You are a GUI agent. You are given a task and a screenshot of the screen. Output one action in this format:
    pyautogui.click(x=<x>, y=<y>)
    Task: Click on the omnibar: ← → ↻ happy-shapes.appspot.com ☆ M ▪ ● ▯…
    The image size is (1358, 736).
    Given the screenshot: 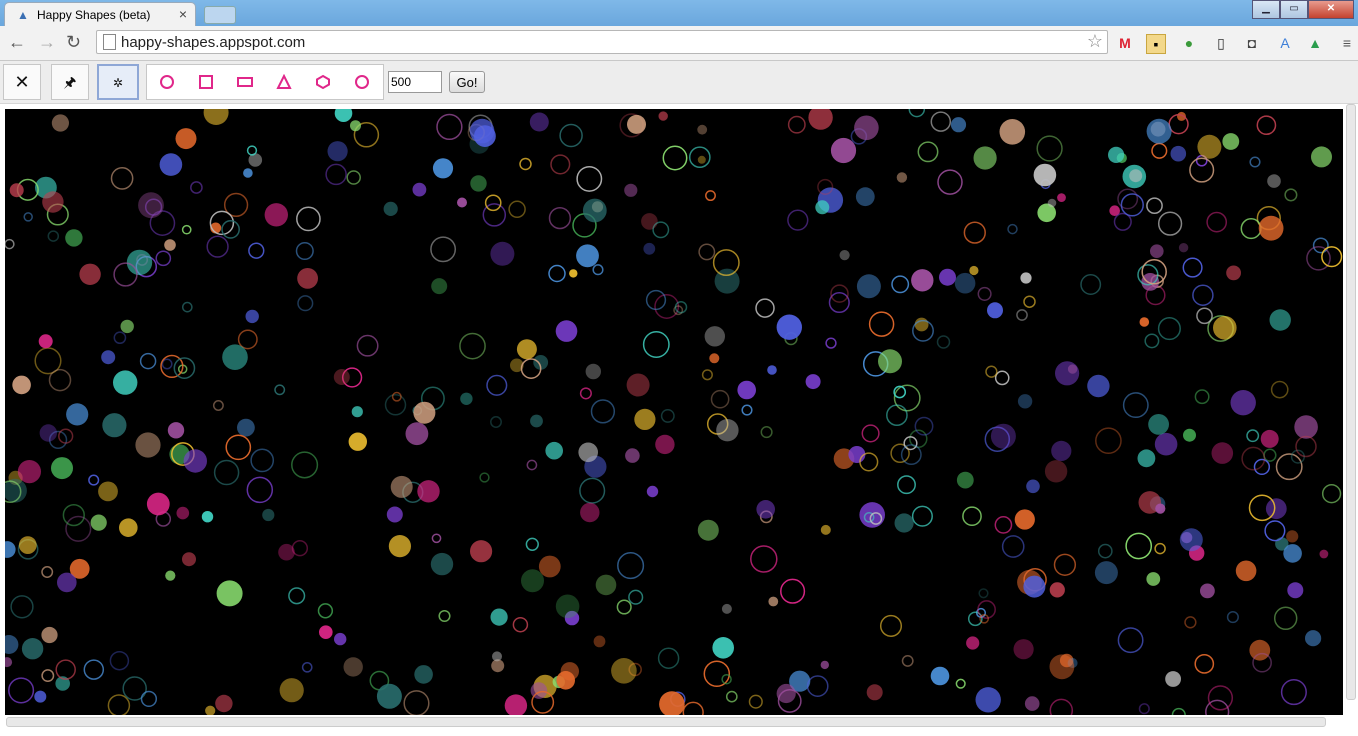 What is the action you would take?
    pyautogui.click(x=679, y=43)
    